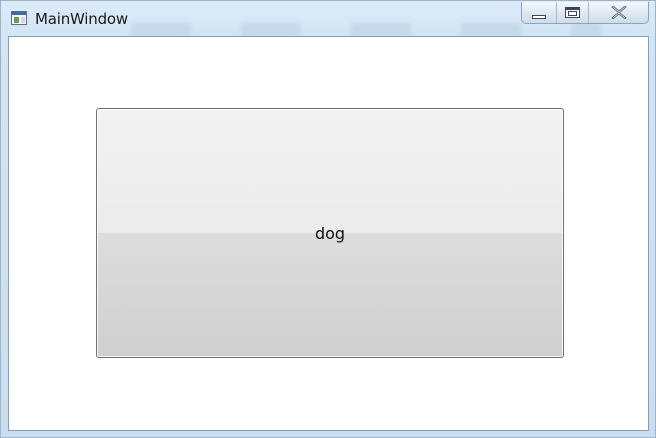 The image size is (656, 438). I want to click on maximize-button, so click(572, 12).